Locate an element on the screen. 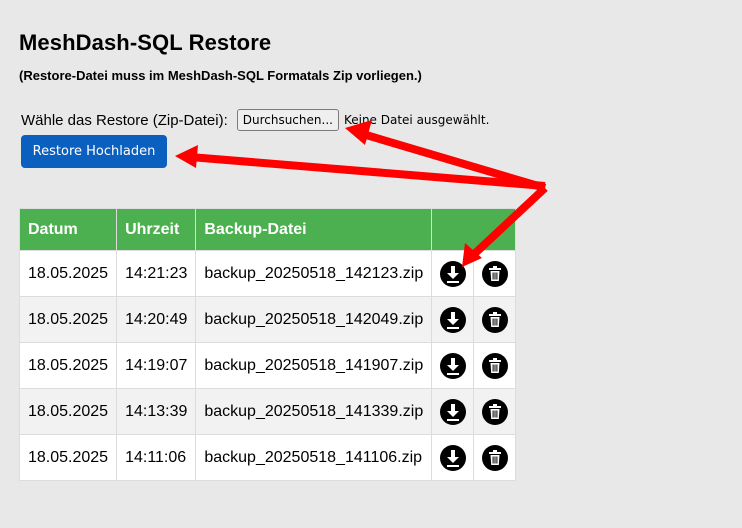 This screenshot has height=528, width=742. arrow-to-browse-button is located at coordinates (450, 160).